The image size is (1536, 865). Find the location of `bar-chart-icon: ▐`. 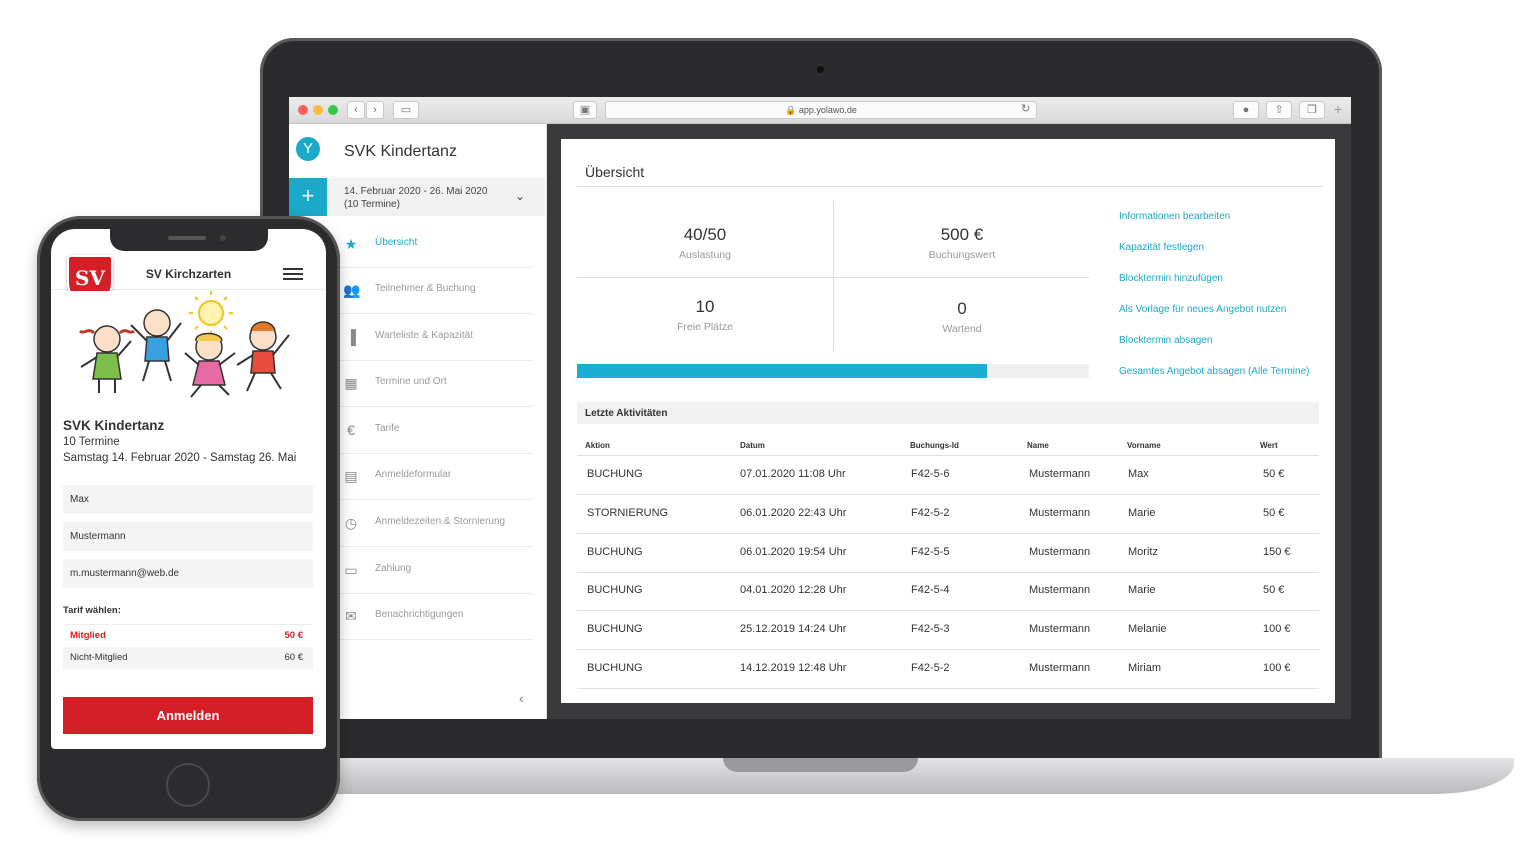

bar-chart-icon: ▐ is located at coordinates (351, 337).